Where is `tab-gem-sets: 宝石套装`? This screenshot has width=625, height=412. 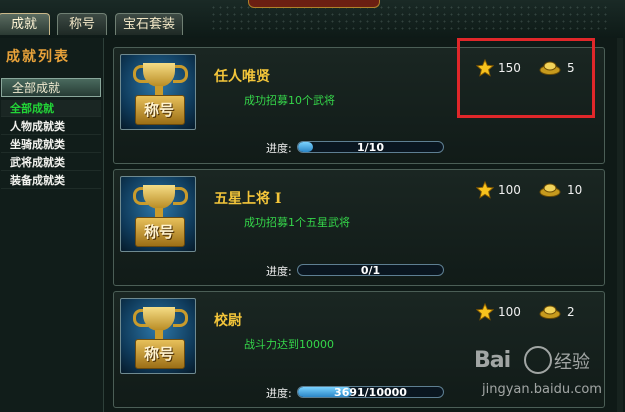
tab-gem-sets: 宝石套装 is located at coordinates (149, 24).